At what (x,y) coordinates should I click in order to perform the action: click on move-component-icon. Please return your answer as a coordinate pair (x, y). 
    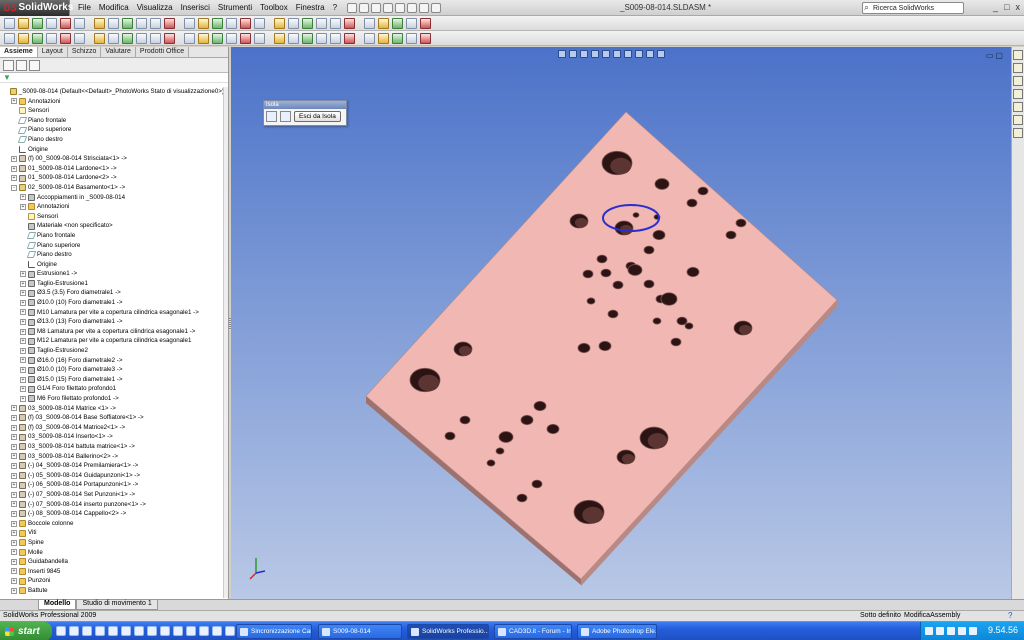
    Looking at the image, I should click on (217, 23).